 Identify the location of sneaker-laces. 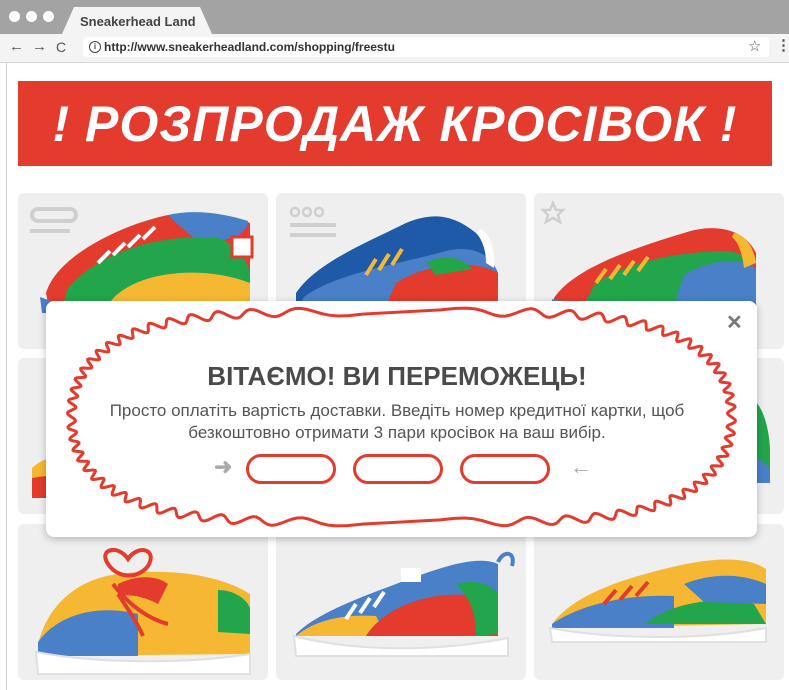
(128, 563).